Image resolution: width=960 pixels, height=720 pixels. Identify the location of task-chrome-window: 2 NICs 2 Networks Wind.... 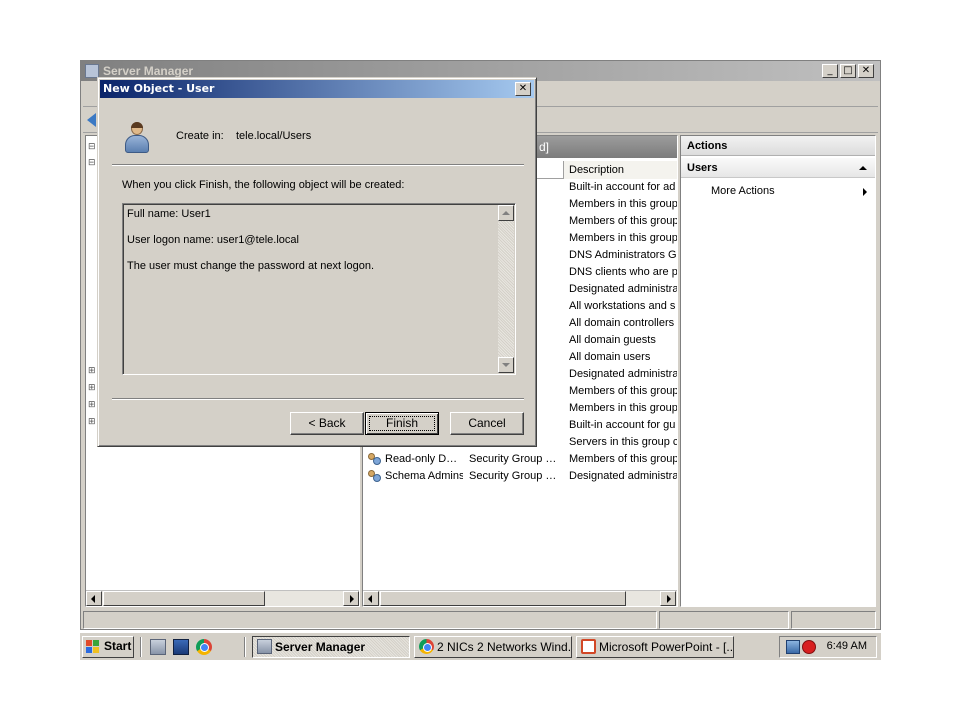
(493, 647).